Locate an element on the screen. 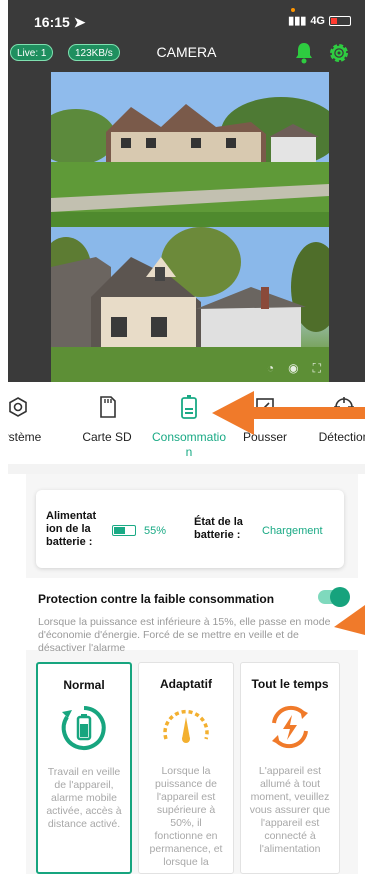  power-label: Alimentat ion de la batterie : is located at coordinates (71, 529).